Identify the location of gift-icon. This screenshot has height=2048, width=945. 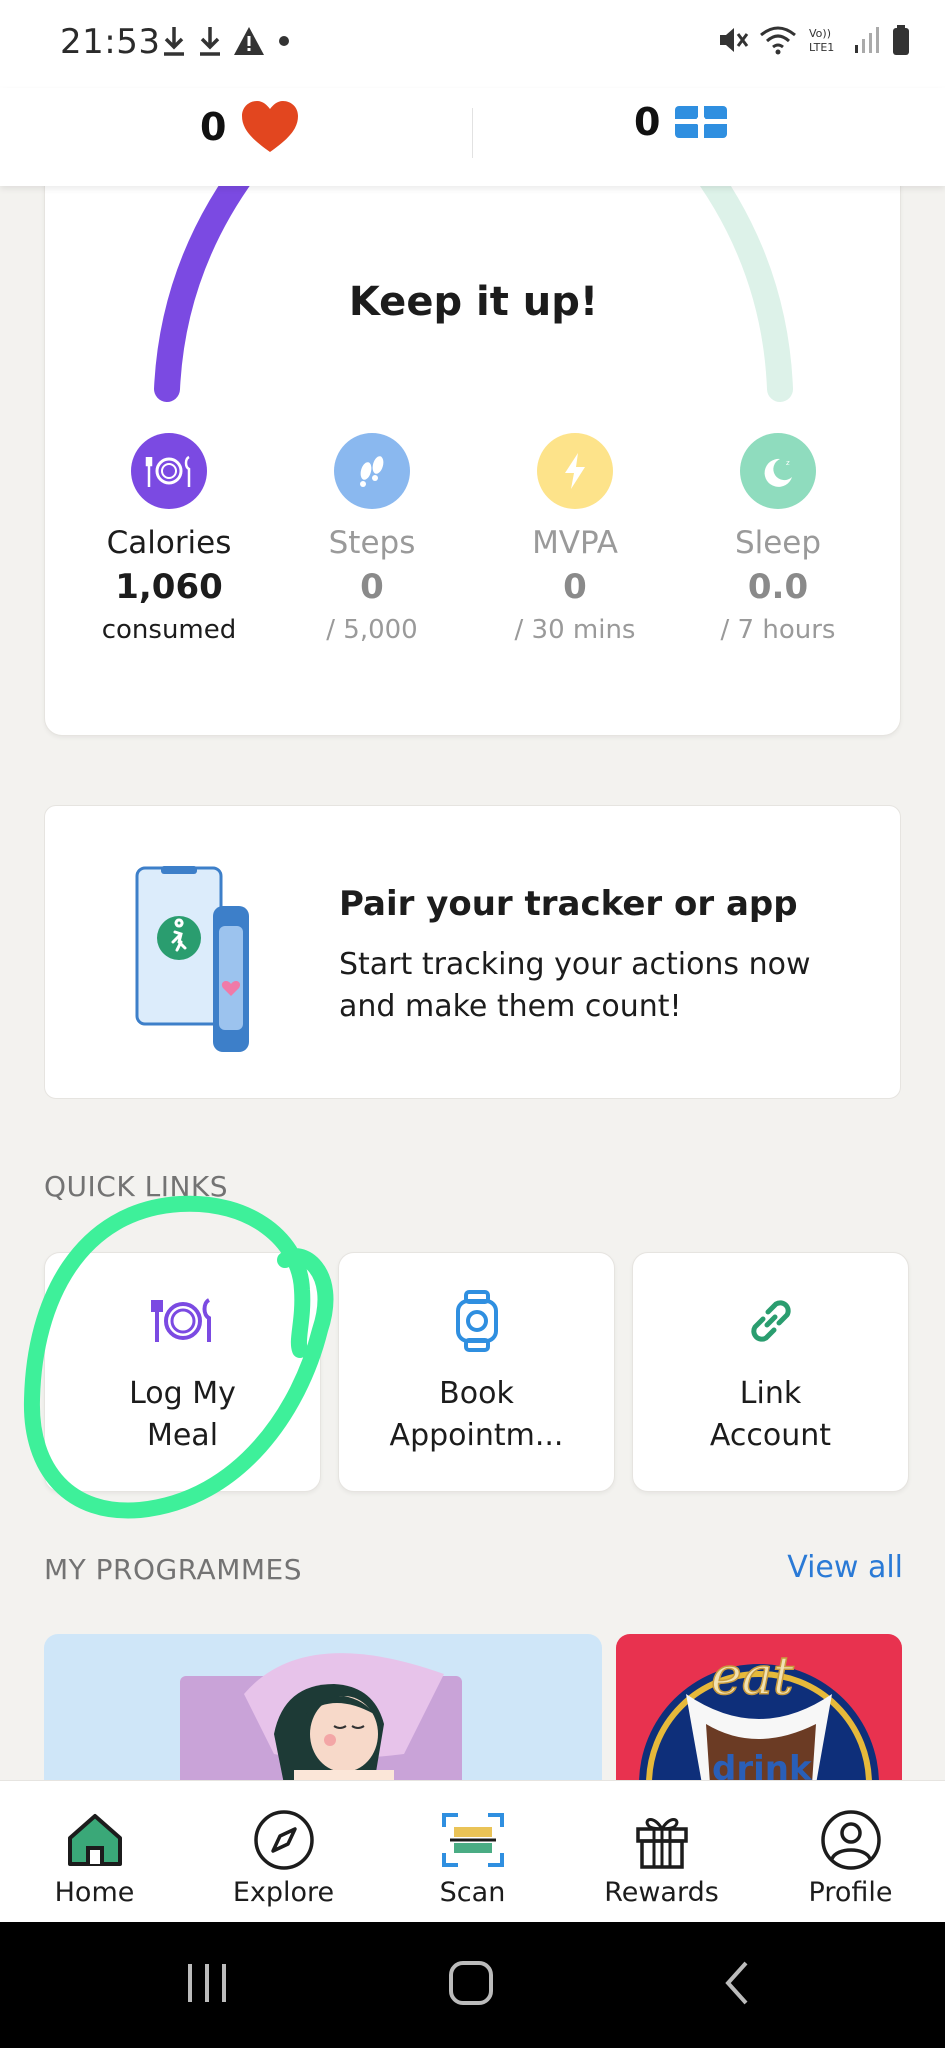
(661, 1840).